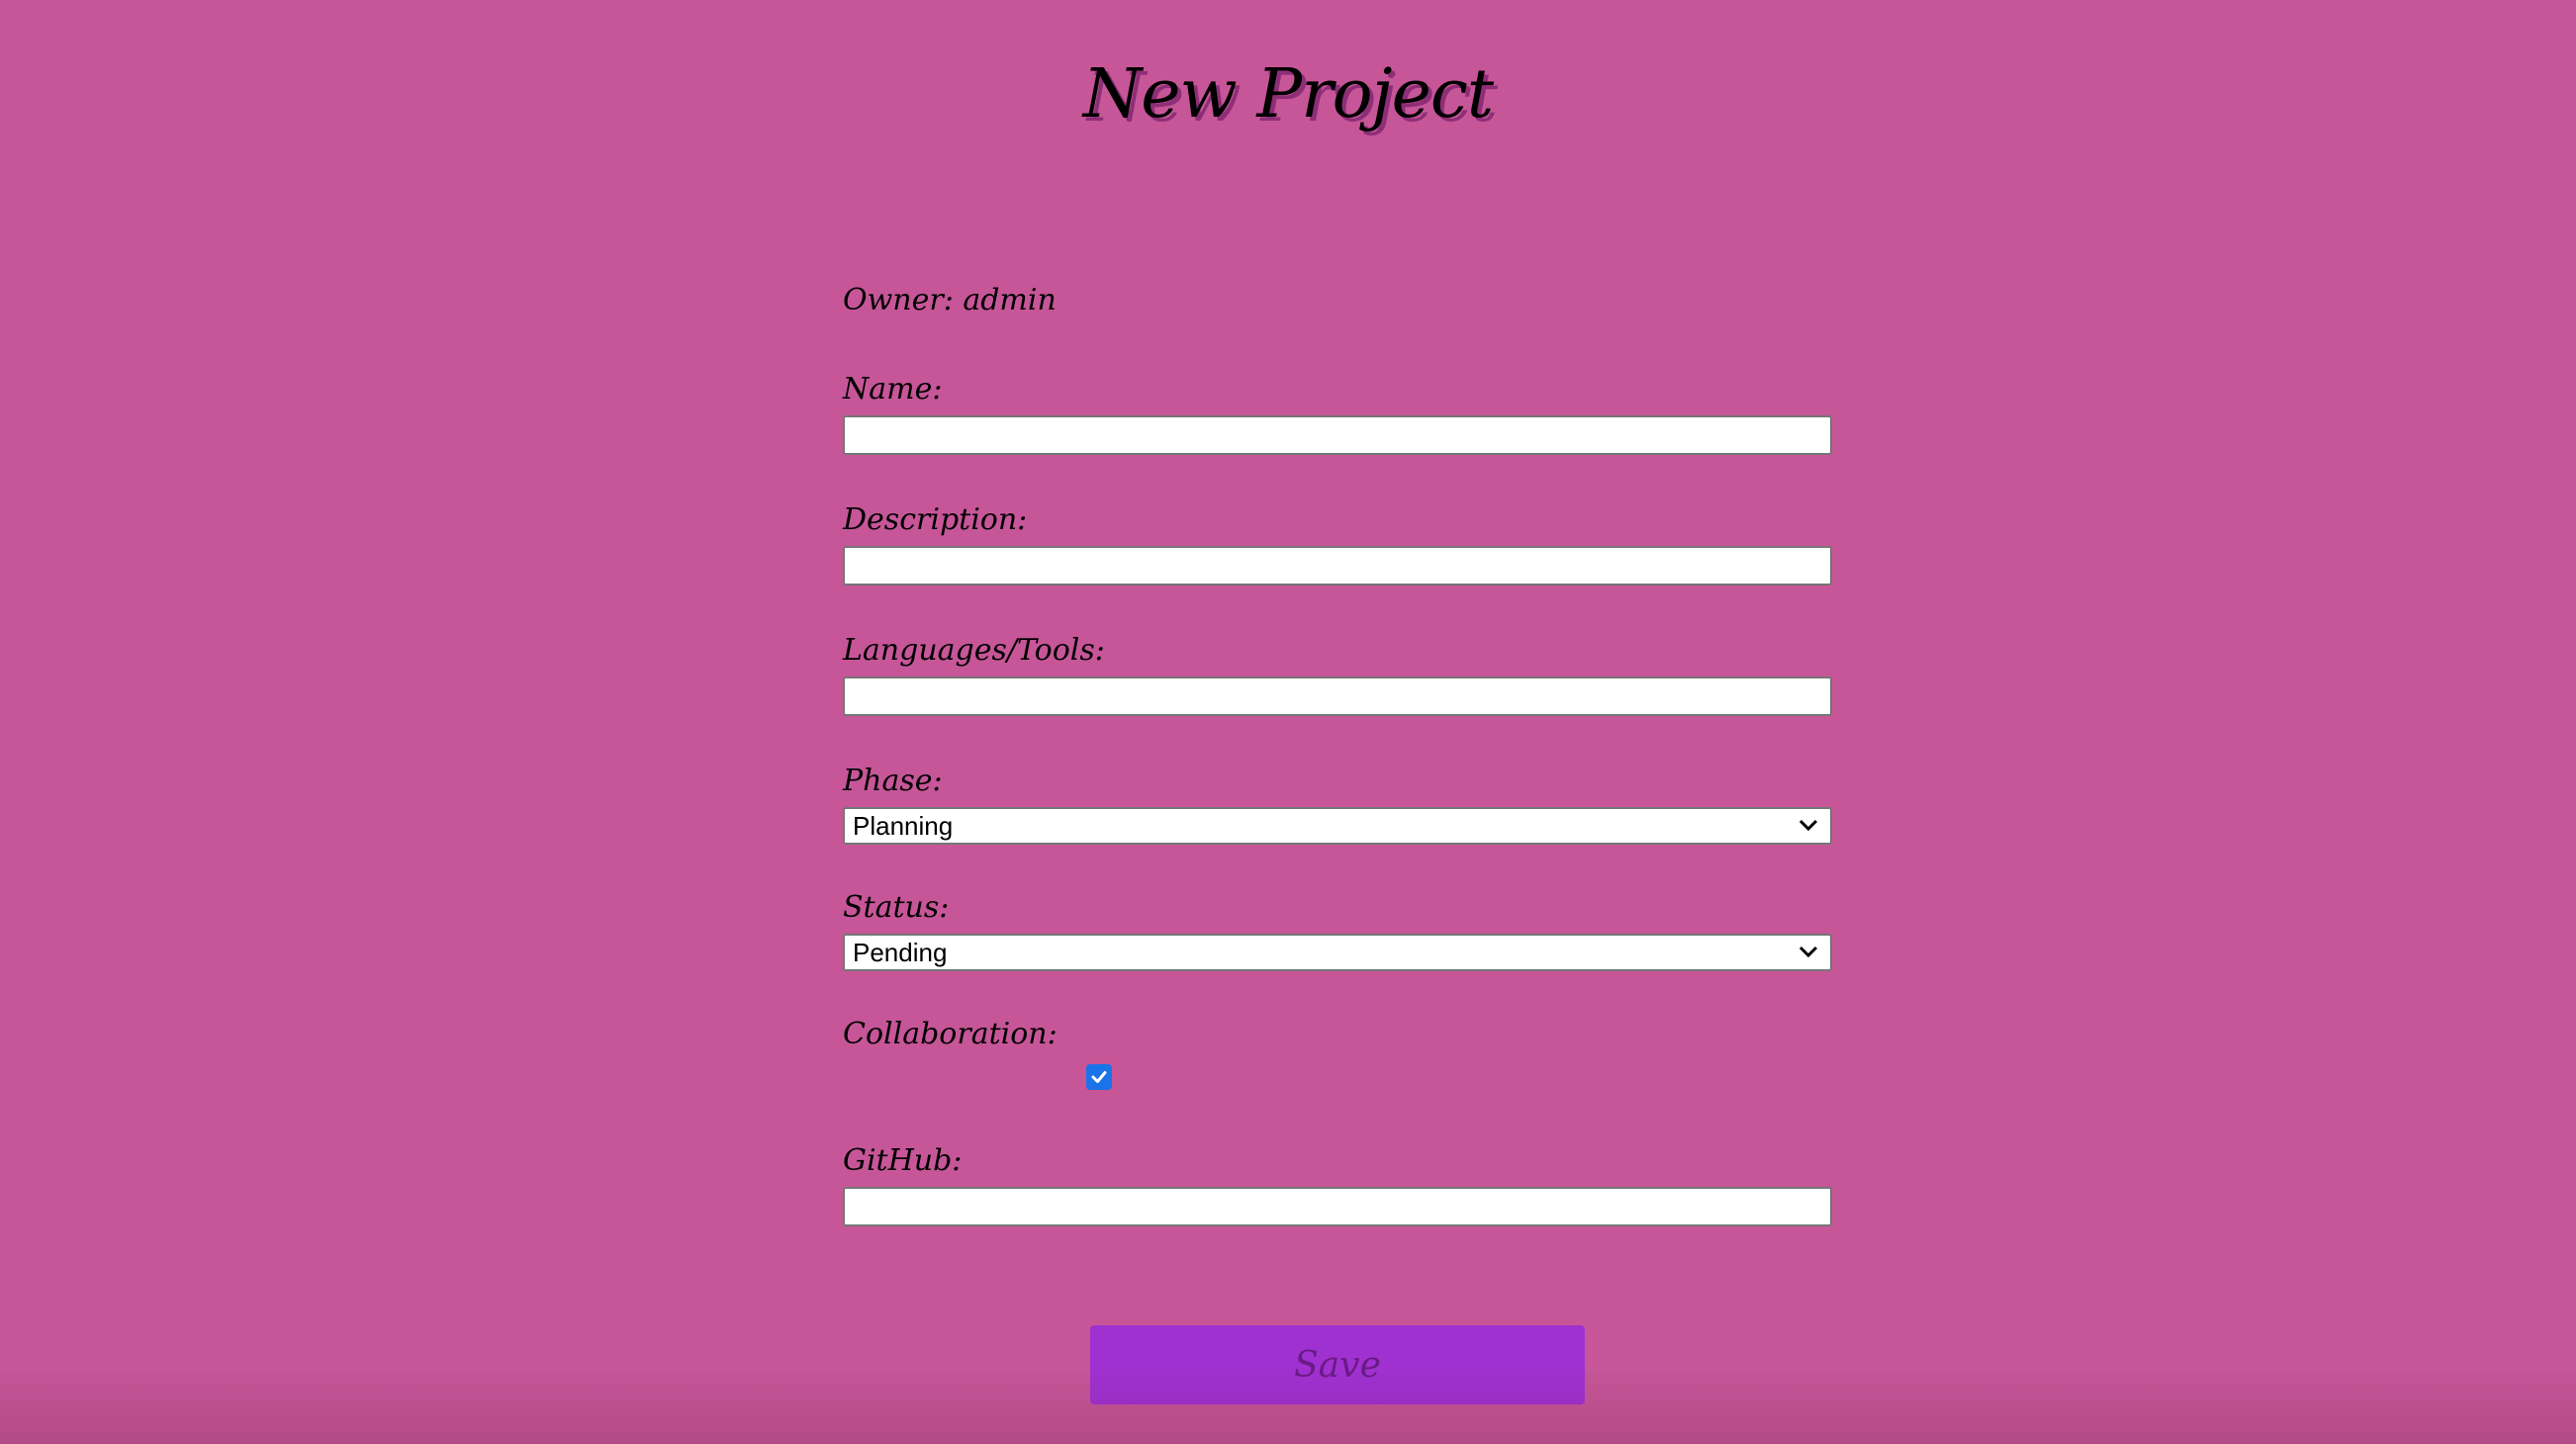 This screenshot has width=2576, height=1444. Describe the element at coordinates (893, 781) in the screenshot. I see `phase-label: Phase:` at that location.